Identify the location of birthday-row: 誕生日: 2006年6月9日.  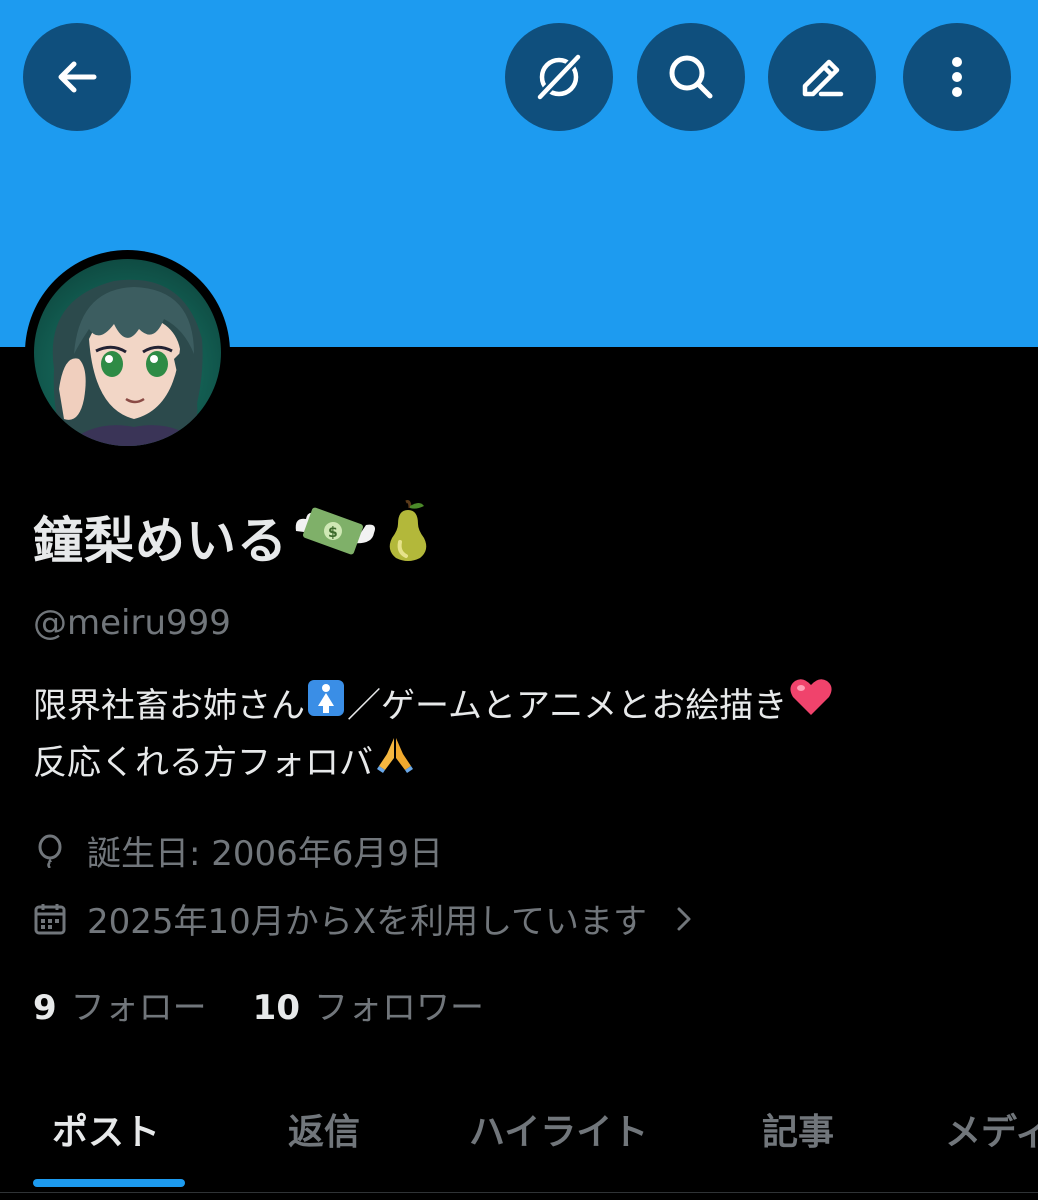
(238, 850).